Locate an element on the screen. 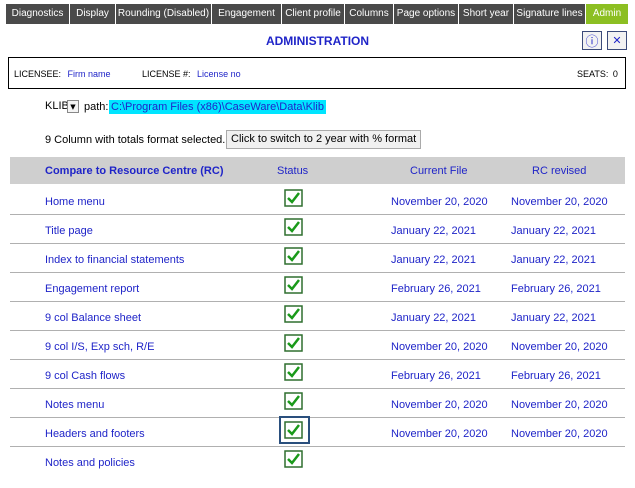  license-label: LICENSE #: is located at coordinates (166, 74).